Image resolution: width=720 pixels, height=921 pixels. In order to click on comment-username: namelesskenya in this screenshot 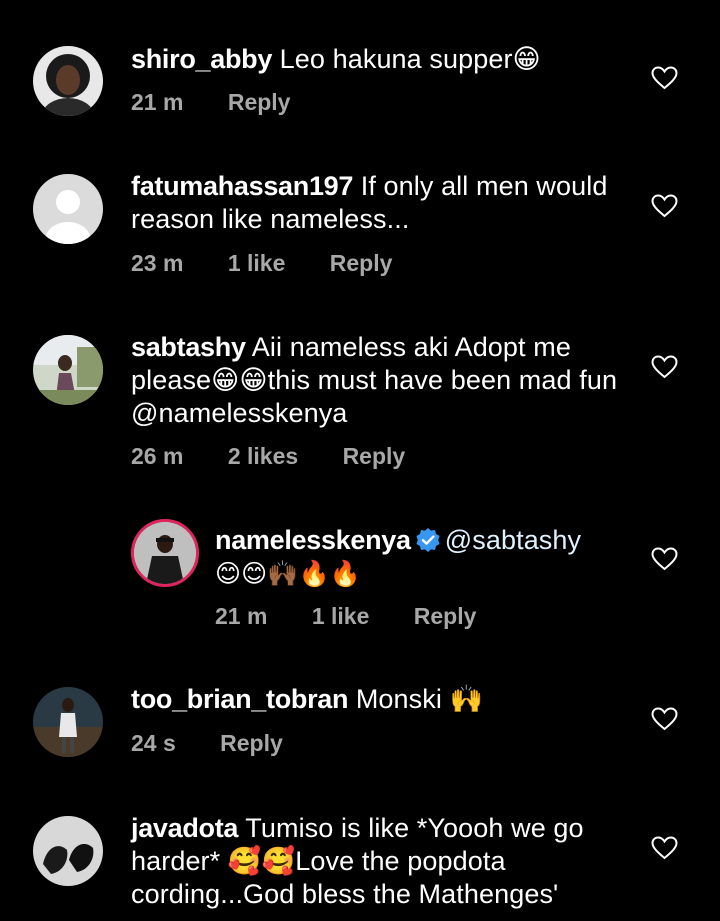, I will do `click(313, 540)`.